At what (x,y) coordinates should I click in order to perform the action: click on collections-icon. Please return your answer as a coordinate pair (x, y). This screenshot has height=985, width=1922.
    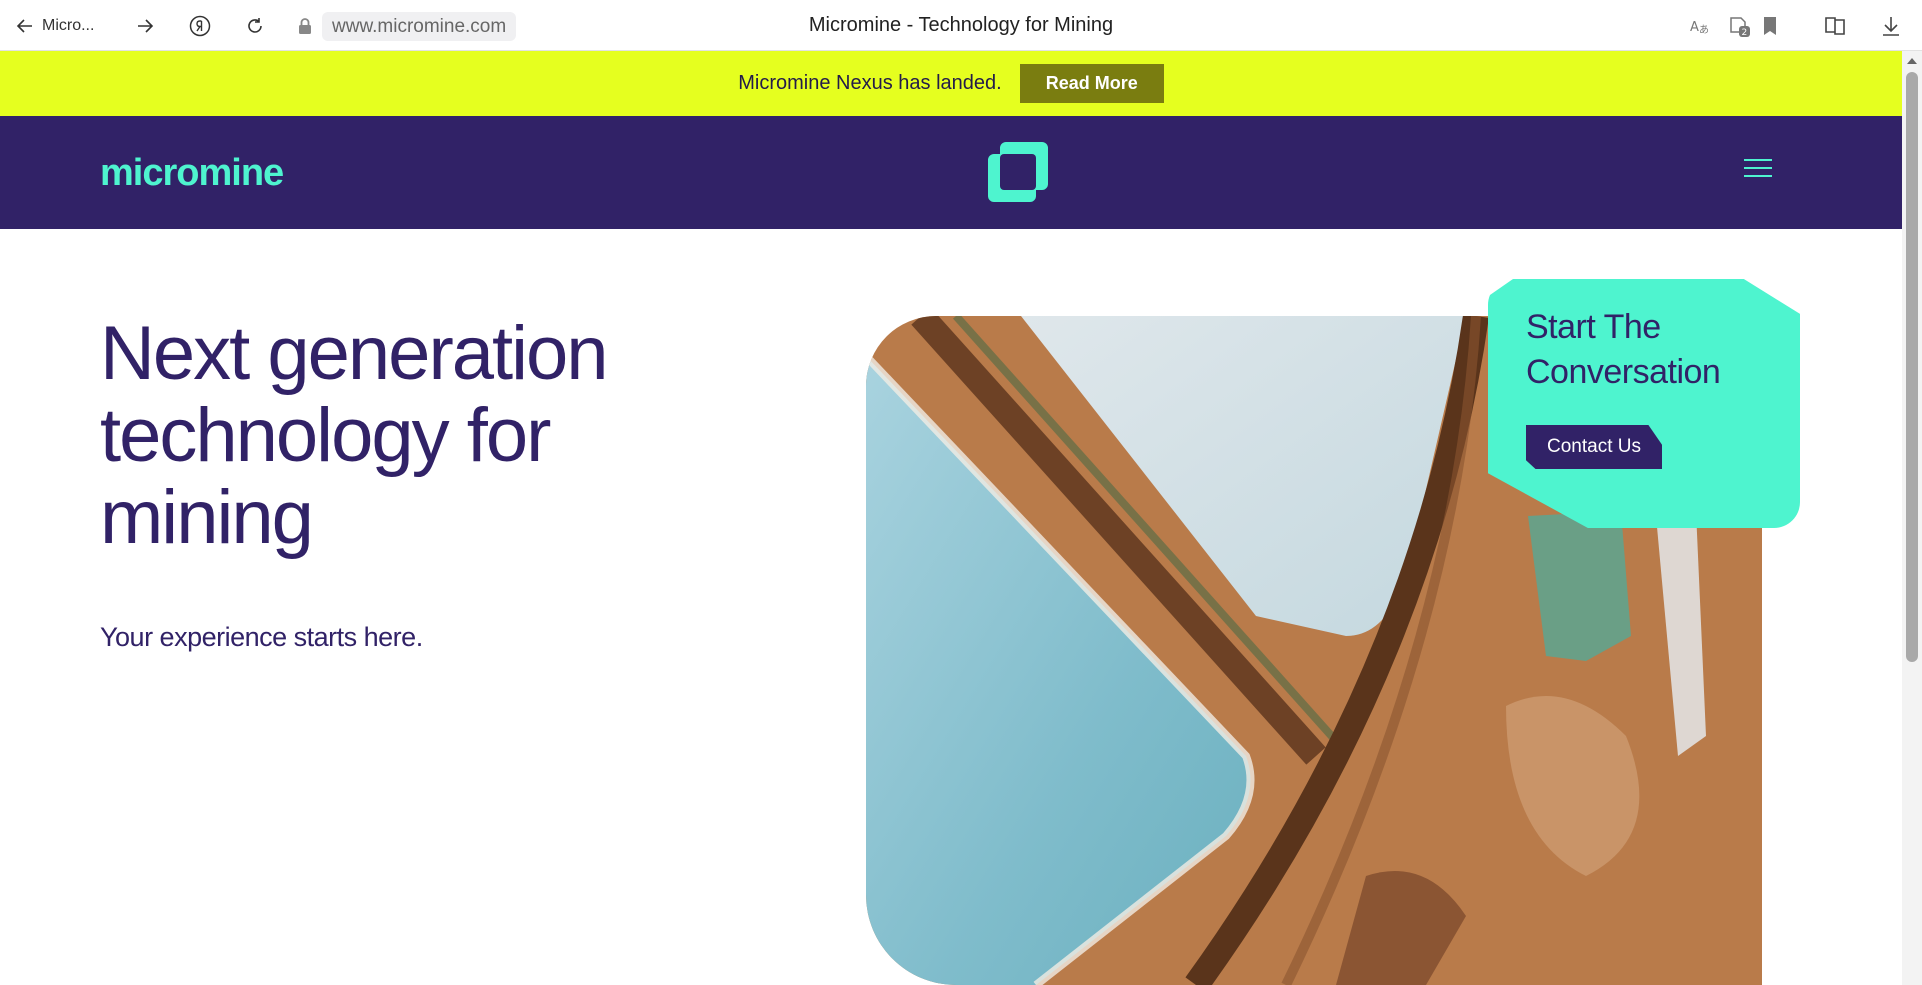
    Looking at the image, I should click on (1835, 26).